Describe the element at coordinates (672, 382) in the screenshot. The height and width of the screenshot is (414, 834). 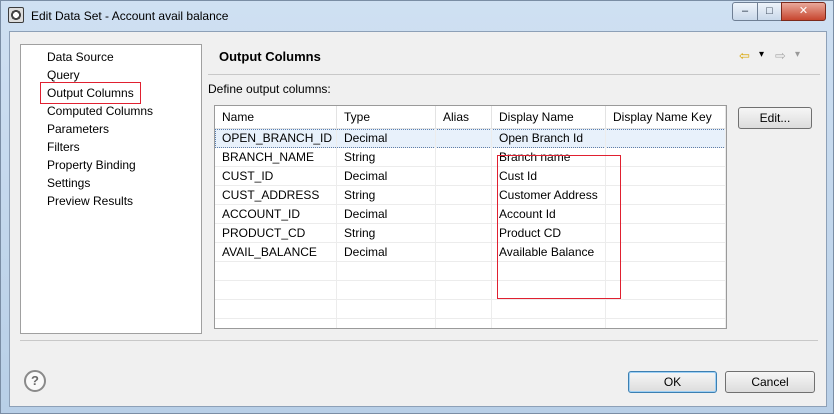
I see `ok-button: OK` at that location.